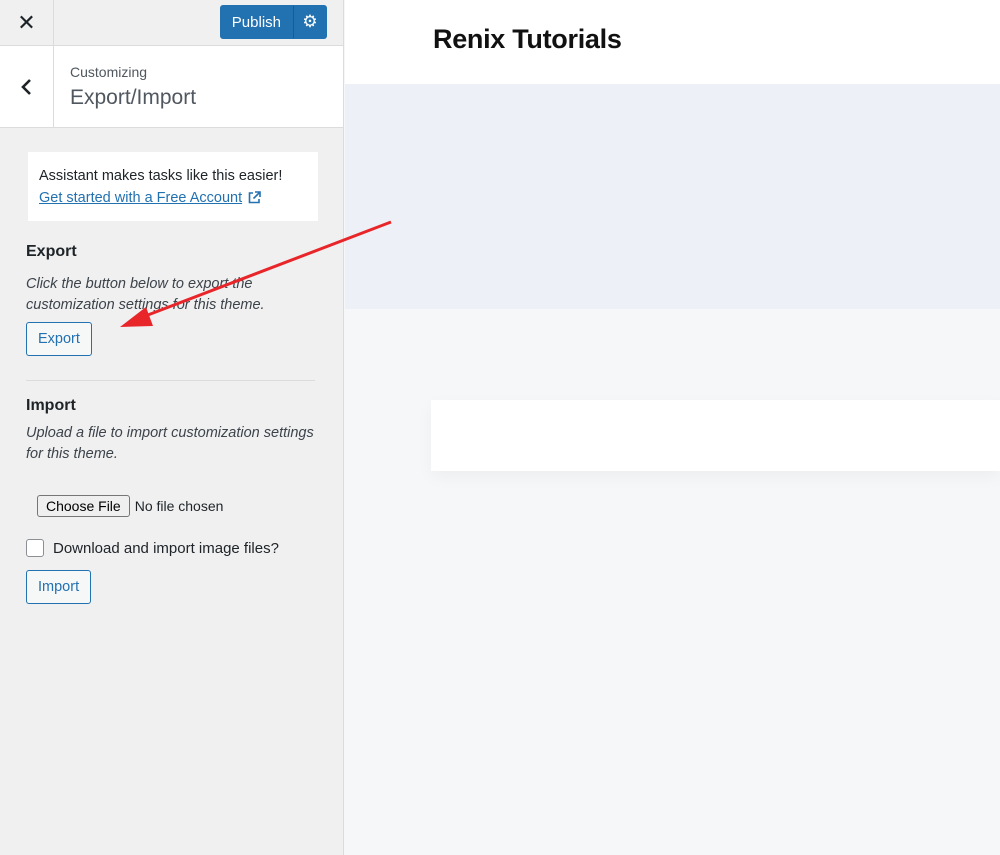 The image size is (1000, 855). I want to click on import-button: Import, so click(59, 587).